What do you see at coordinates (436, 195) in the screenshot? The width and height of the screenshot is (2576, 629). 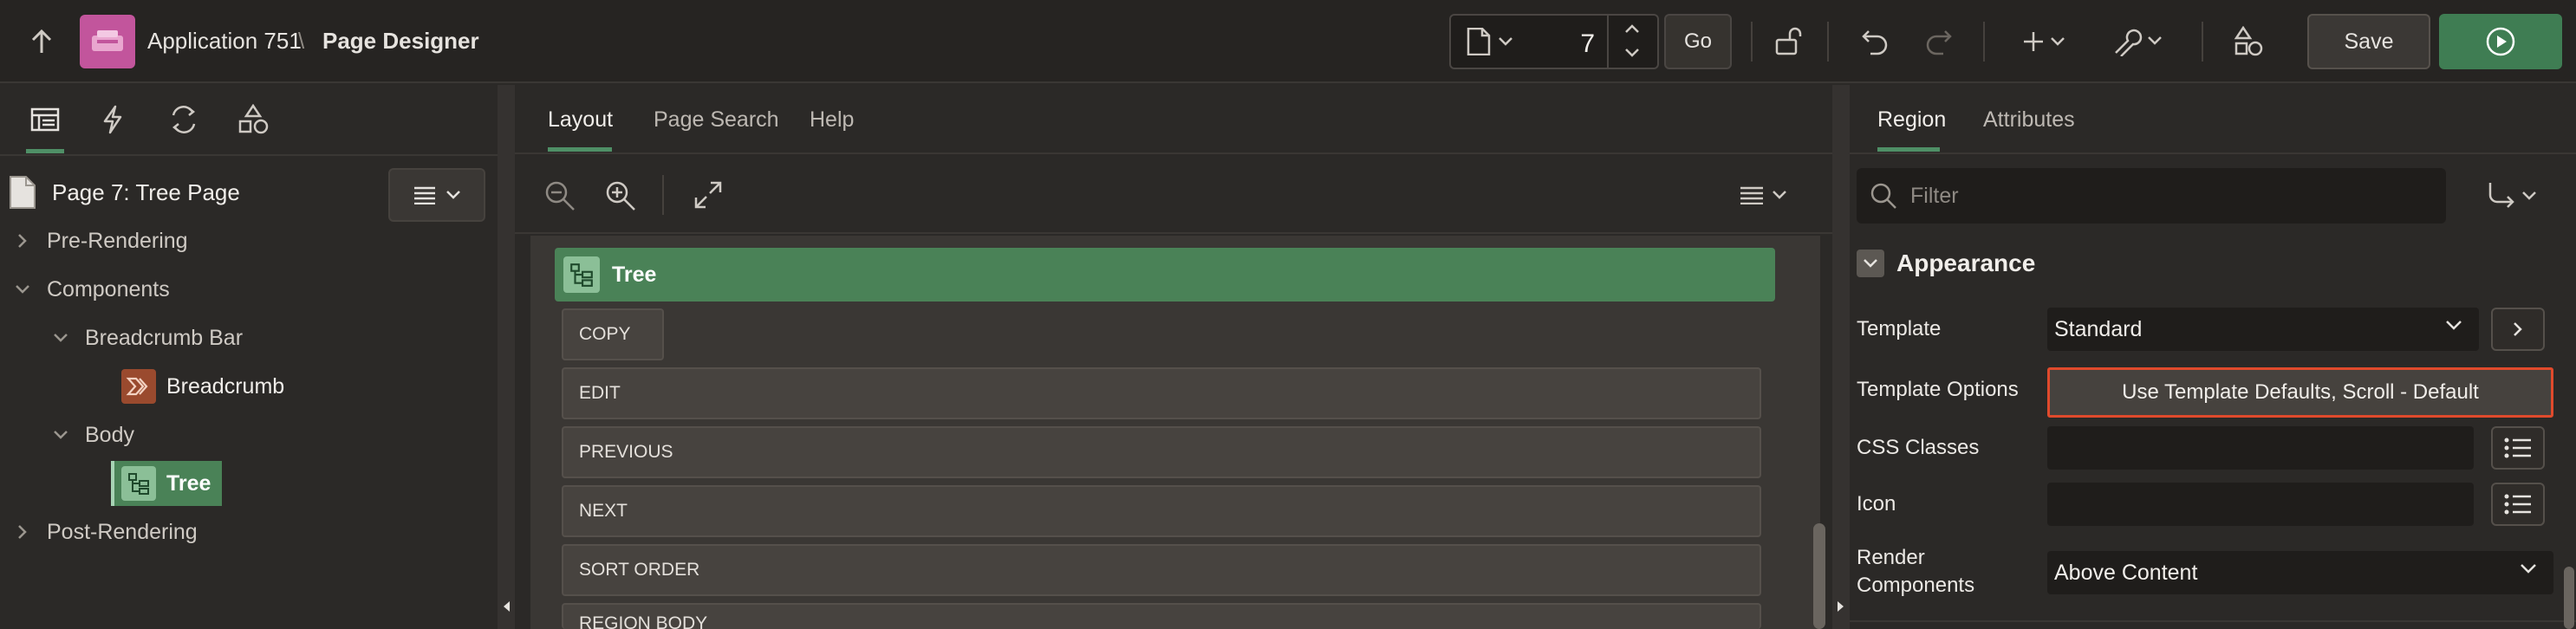 I see `tree-menu-button` at bounding box center [436, 195].